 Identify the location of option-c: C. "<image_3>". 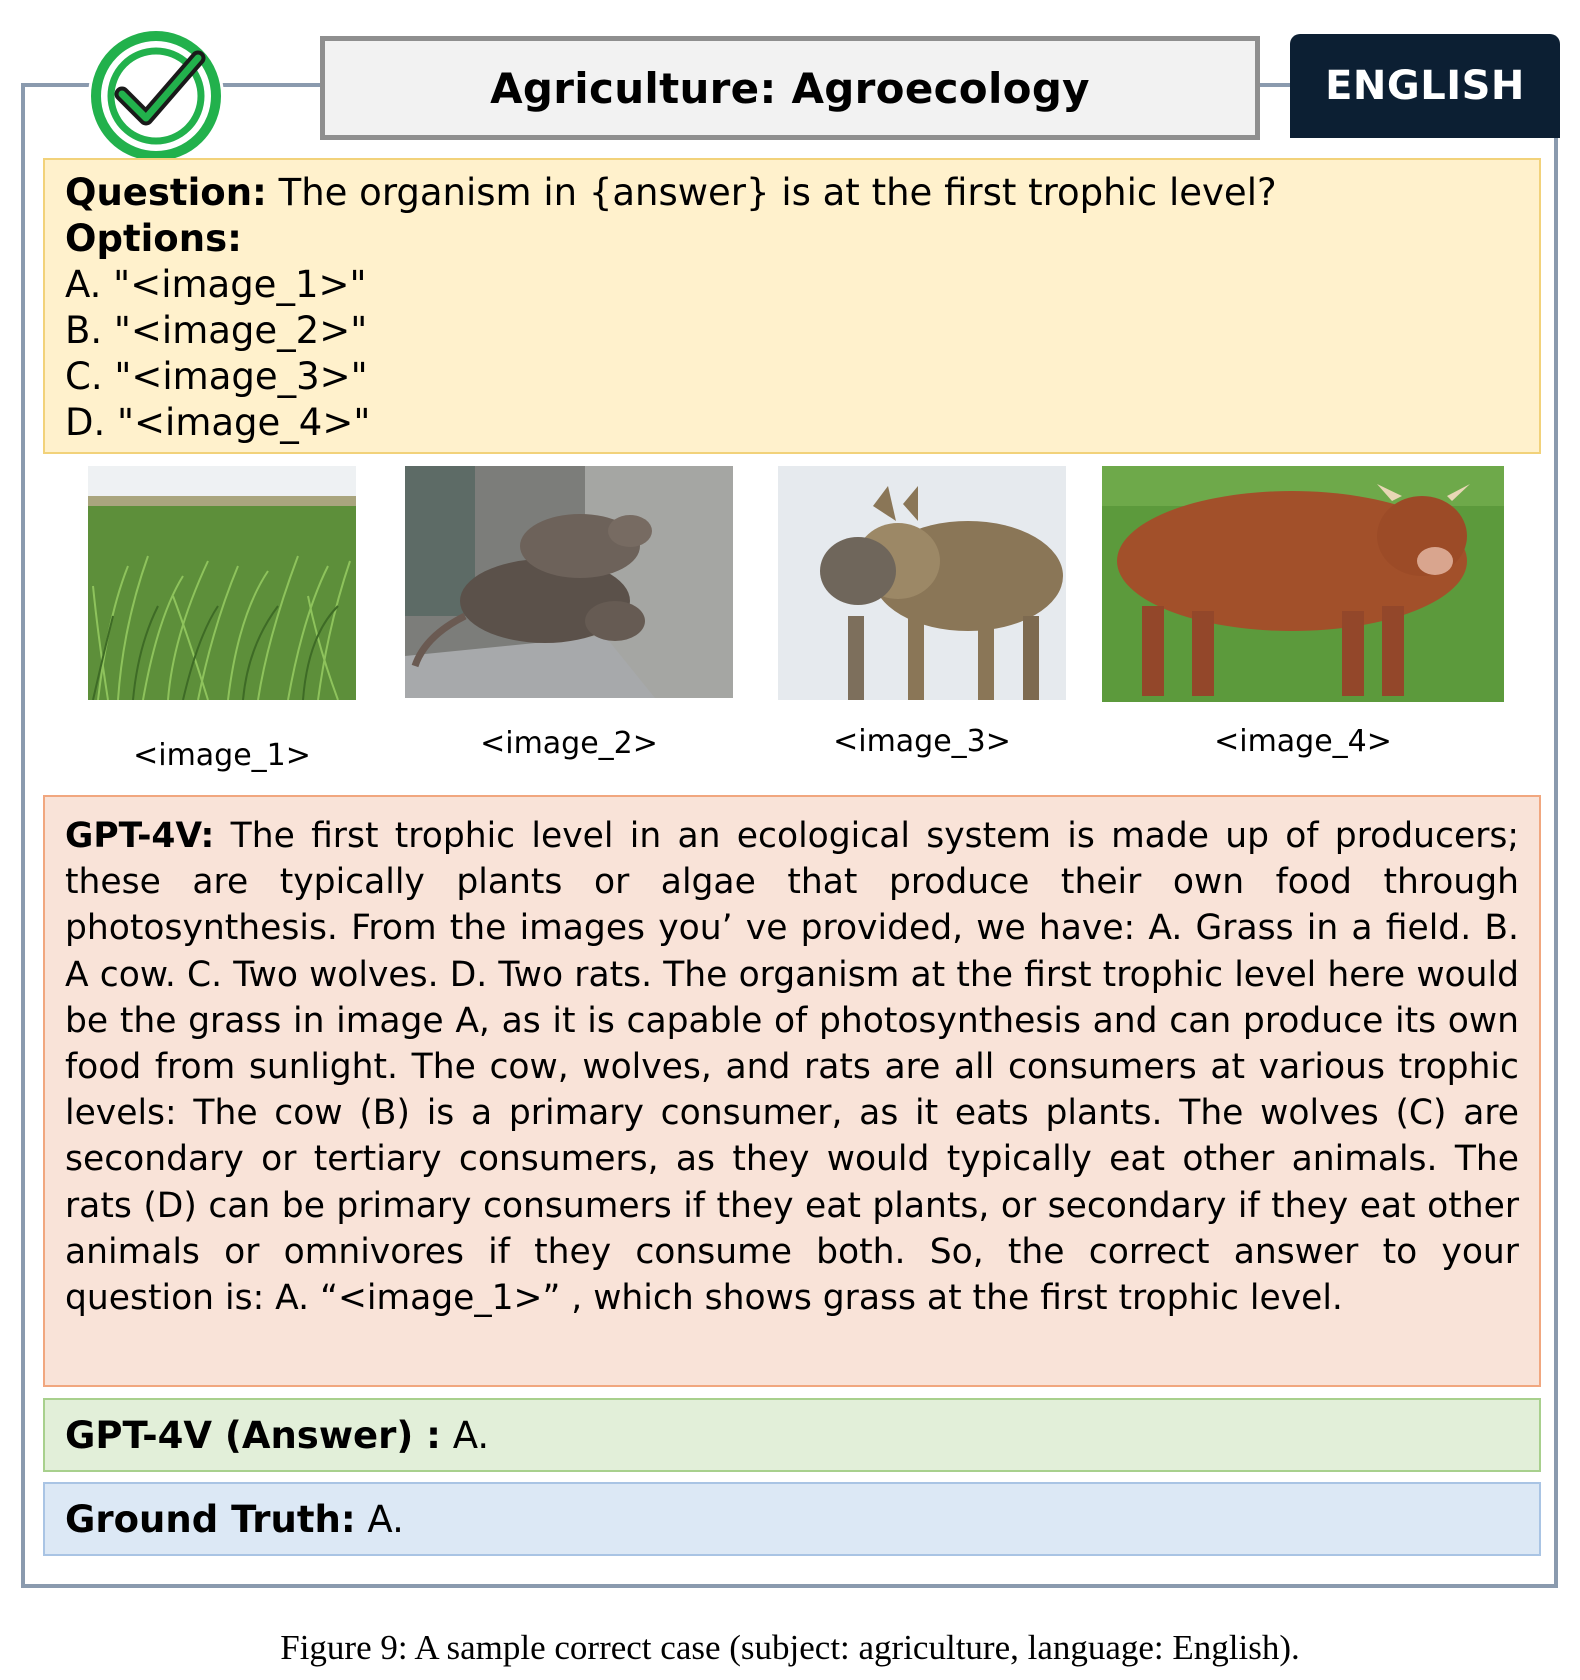
(216, 376).